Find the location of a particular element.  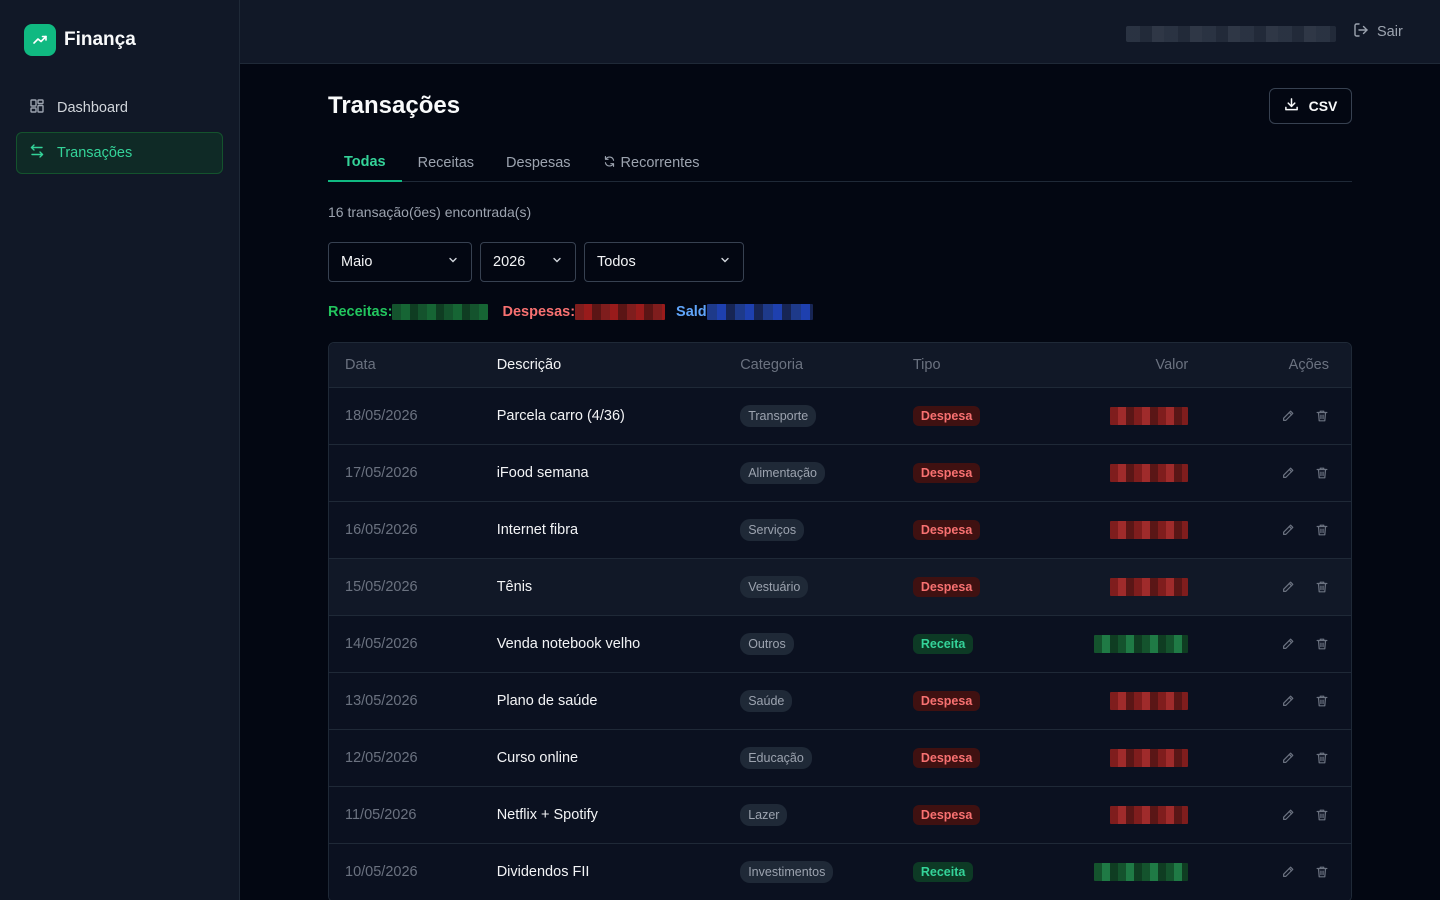

type-select: Todos is located at coordinates (664, 262).